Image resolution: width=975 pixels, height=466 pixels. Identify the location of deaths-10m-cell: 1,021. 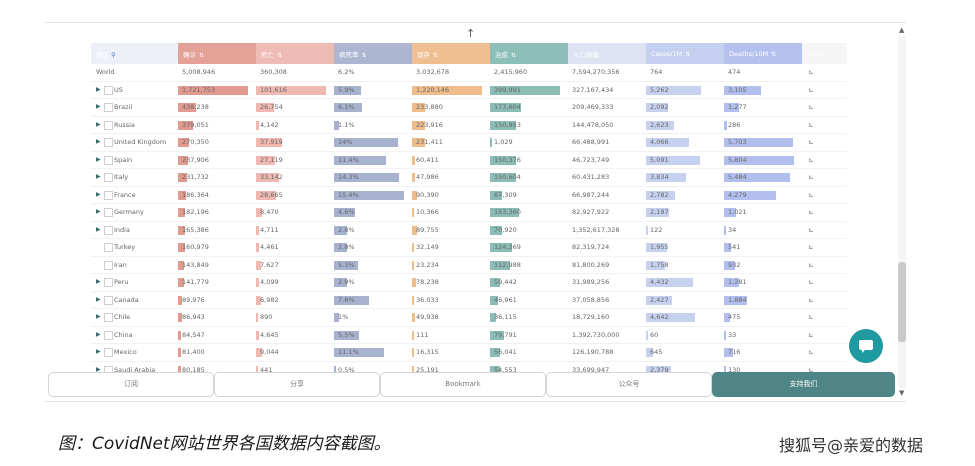
(763, 212).